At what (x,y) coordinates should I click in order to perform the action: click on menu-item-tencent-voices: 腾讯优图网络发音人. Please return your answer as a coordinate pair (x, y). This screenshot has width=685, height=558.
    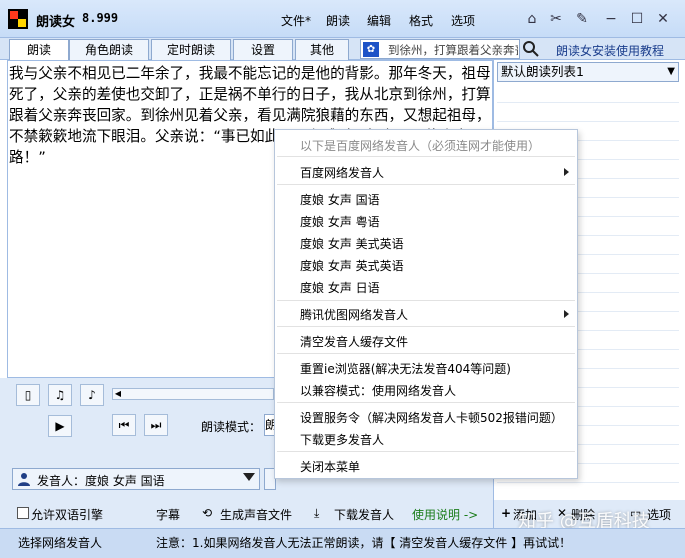
    Looking at the image, I should click on (354, 314).